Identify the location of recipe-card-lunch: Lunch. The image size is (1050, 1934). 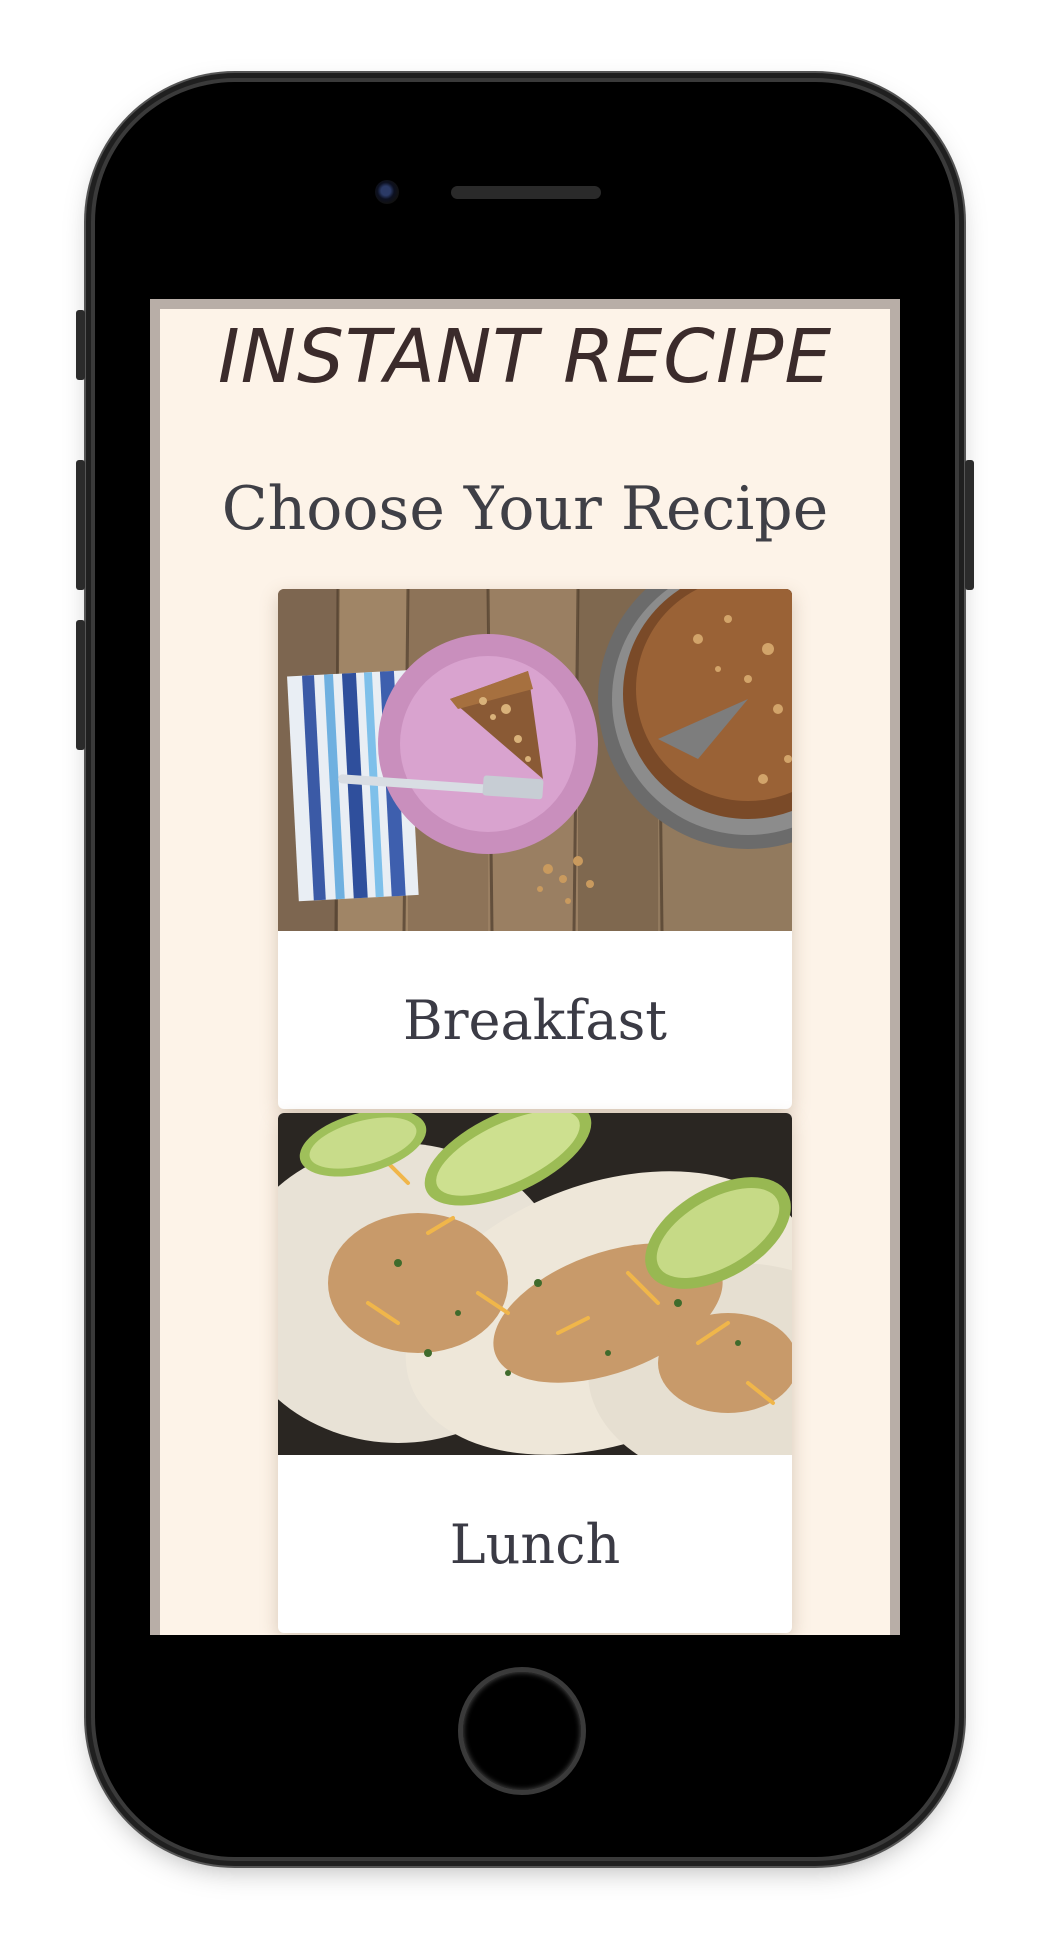
(535, 1373).